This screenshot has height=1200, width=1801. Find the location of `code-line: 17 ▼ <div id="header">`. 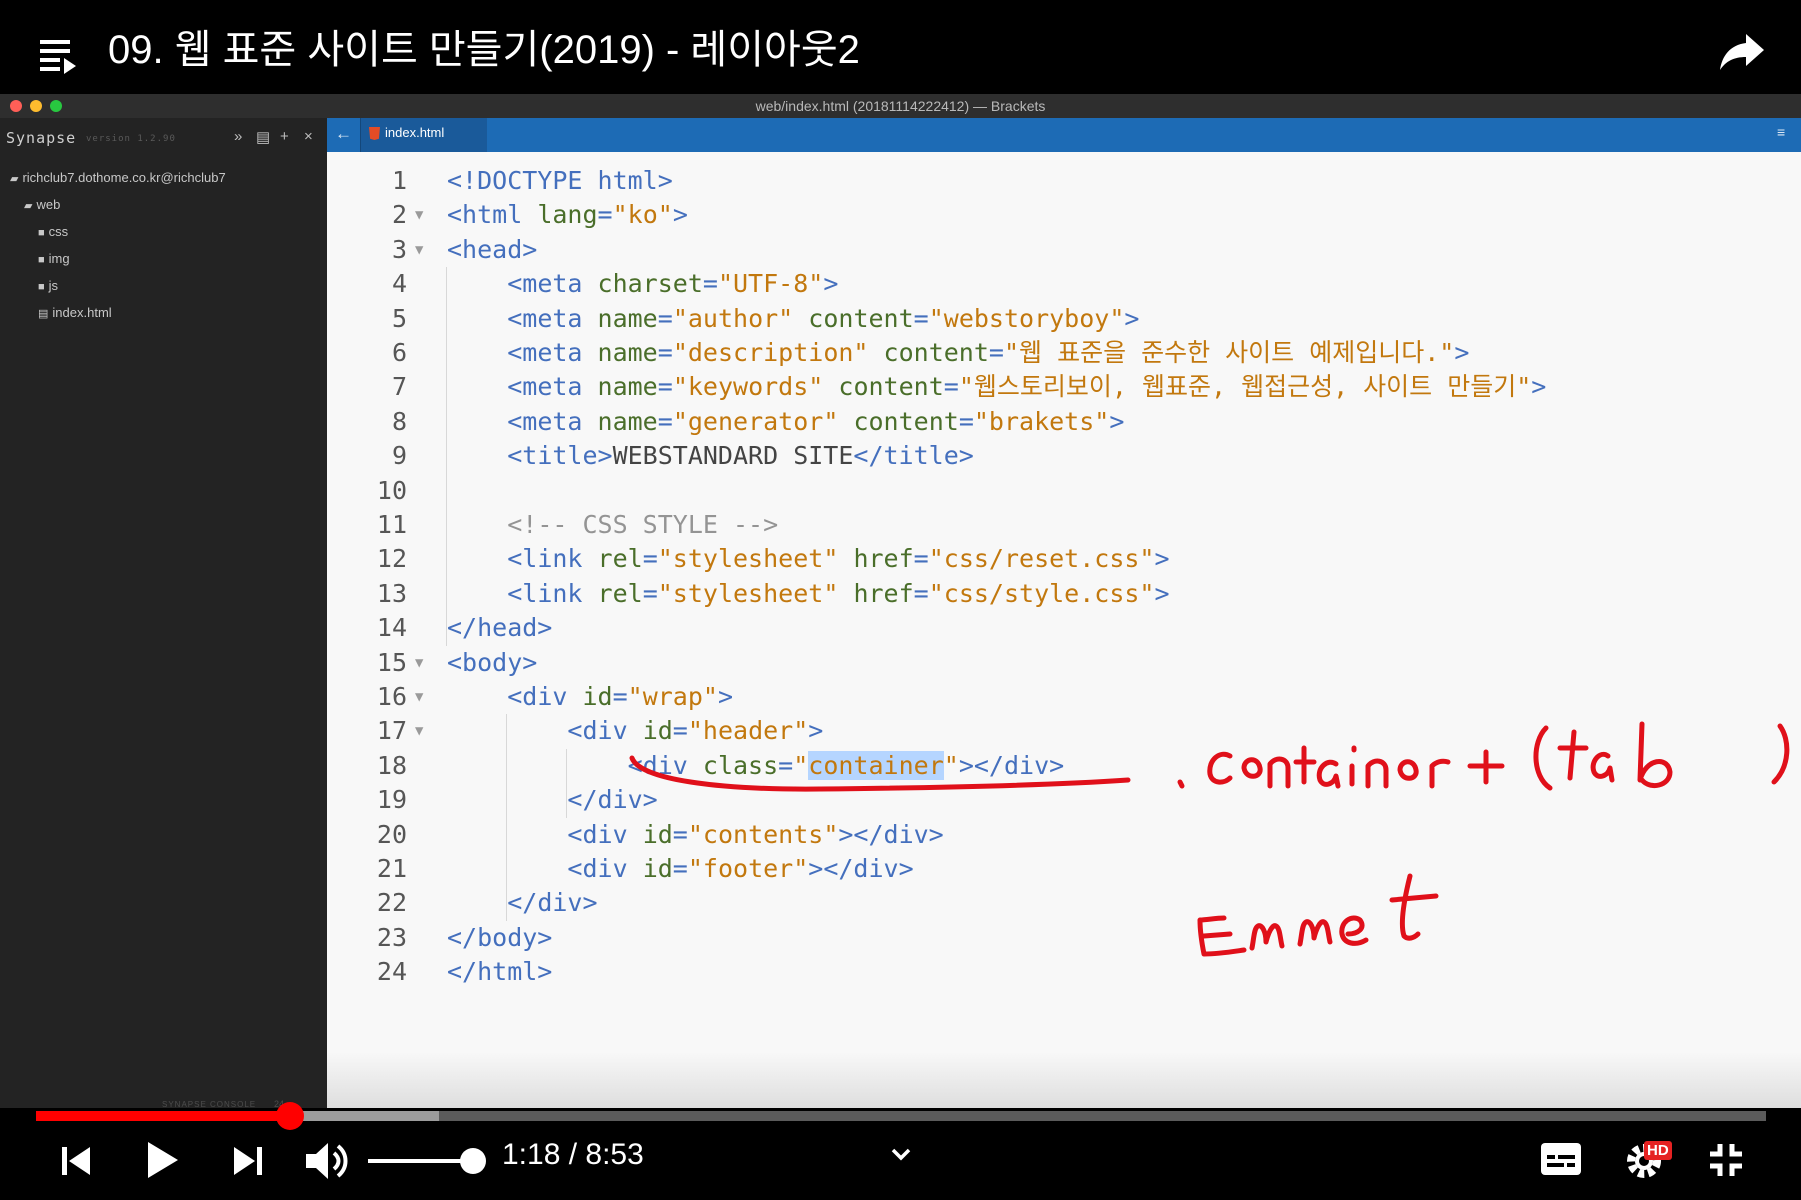

code-line: 17 ▼ <div id="header"> is located at coordinates (1064, 731).